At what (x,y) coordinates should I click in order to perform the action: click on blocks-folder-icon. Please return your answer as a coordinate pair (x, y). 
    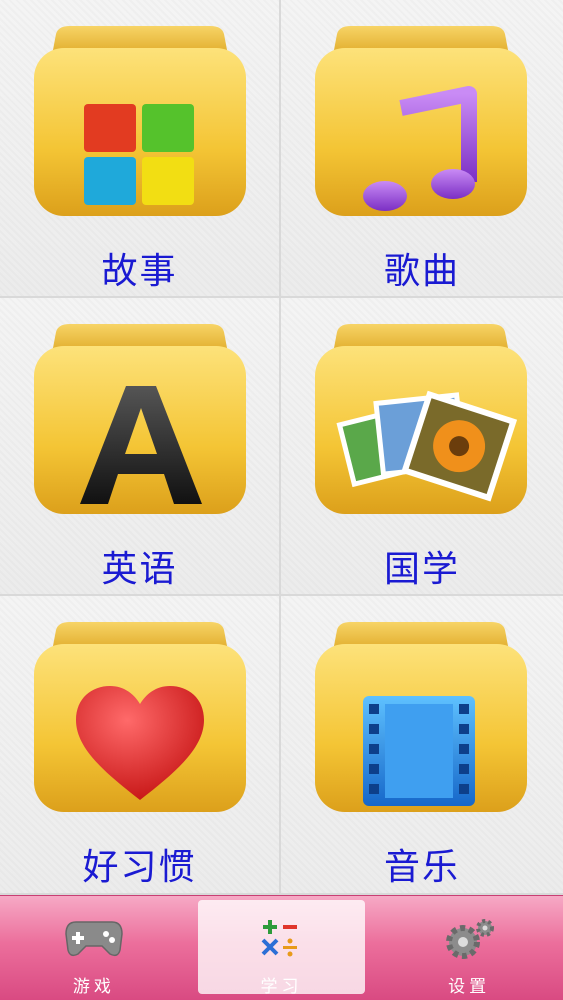
    Looking at the image, I should click on (140, 121).